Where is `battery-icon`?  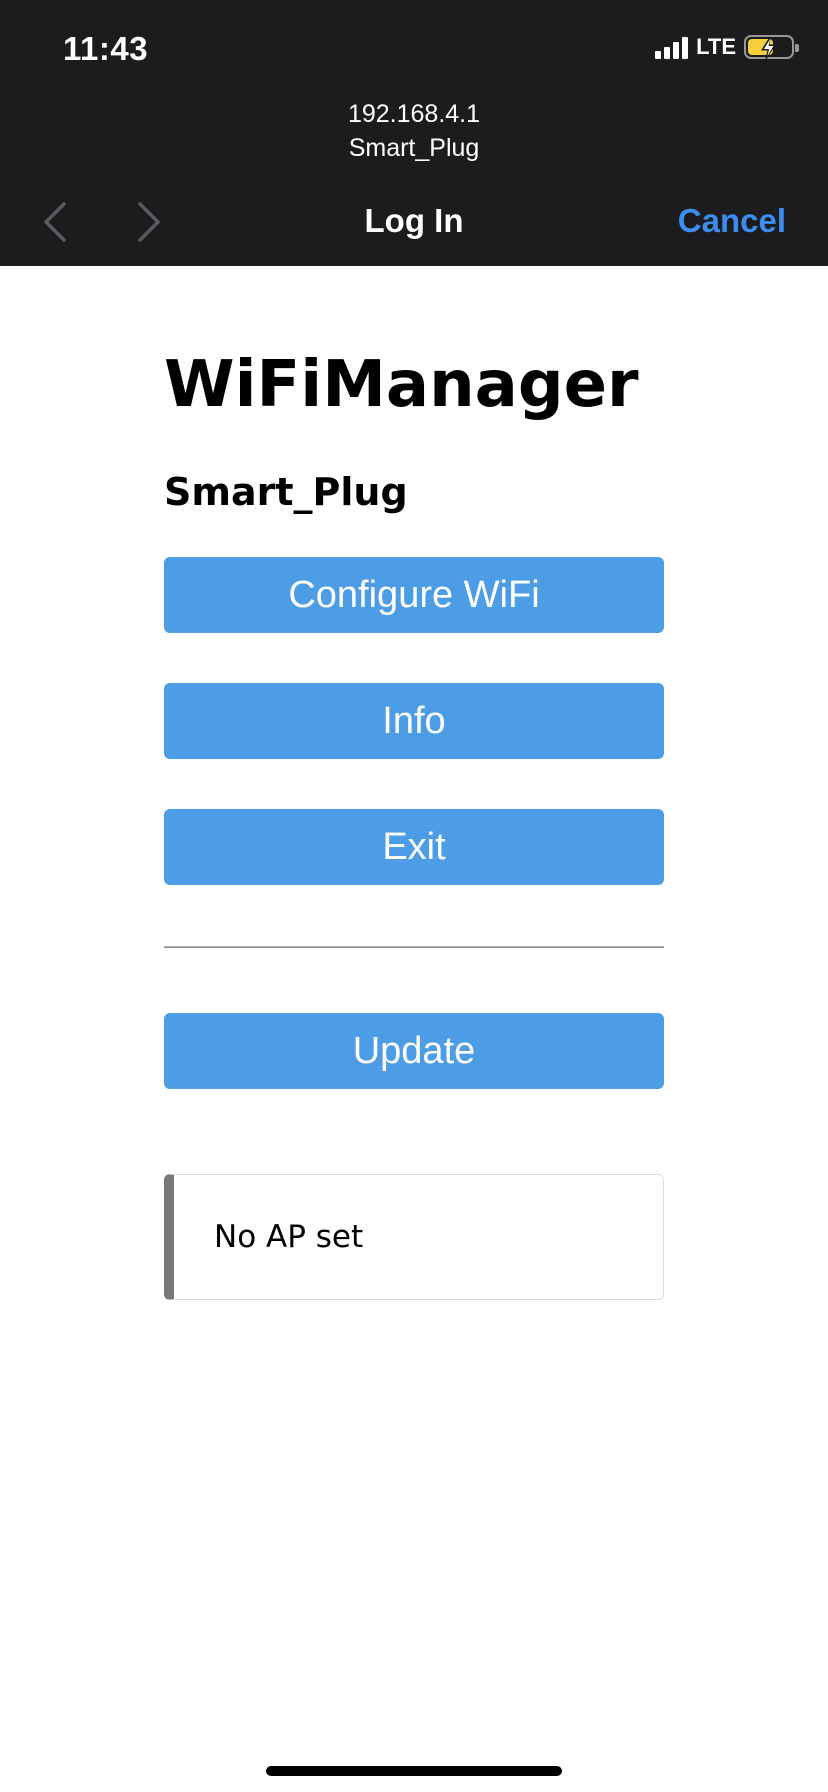
battery-icon is located at coordinates (771, 47).